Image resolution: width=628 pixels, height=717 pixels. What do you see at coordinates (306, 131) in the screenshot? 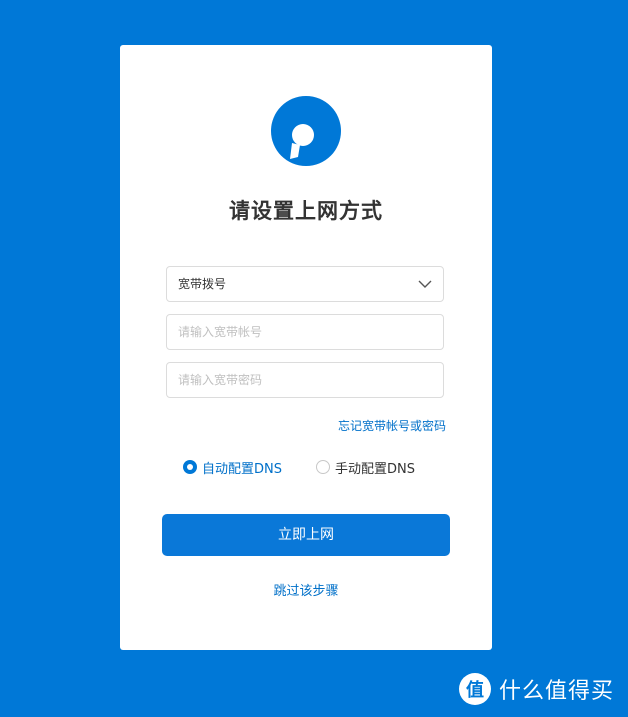
I see `brand-logo-icon` at bounding box center [306, 131].